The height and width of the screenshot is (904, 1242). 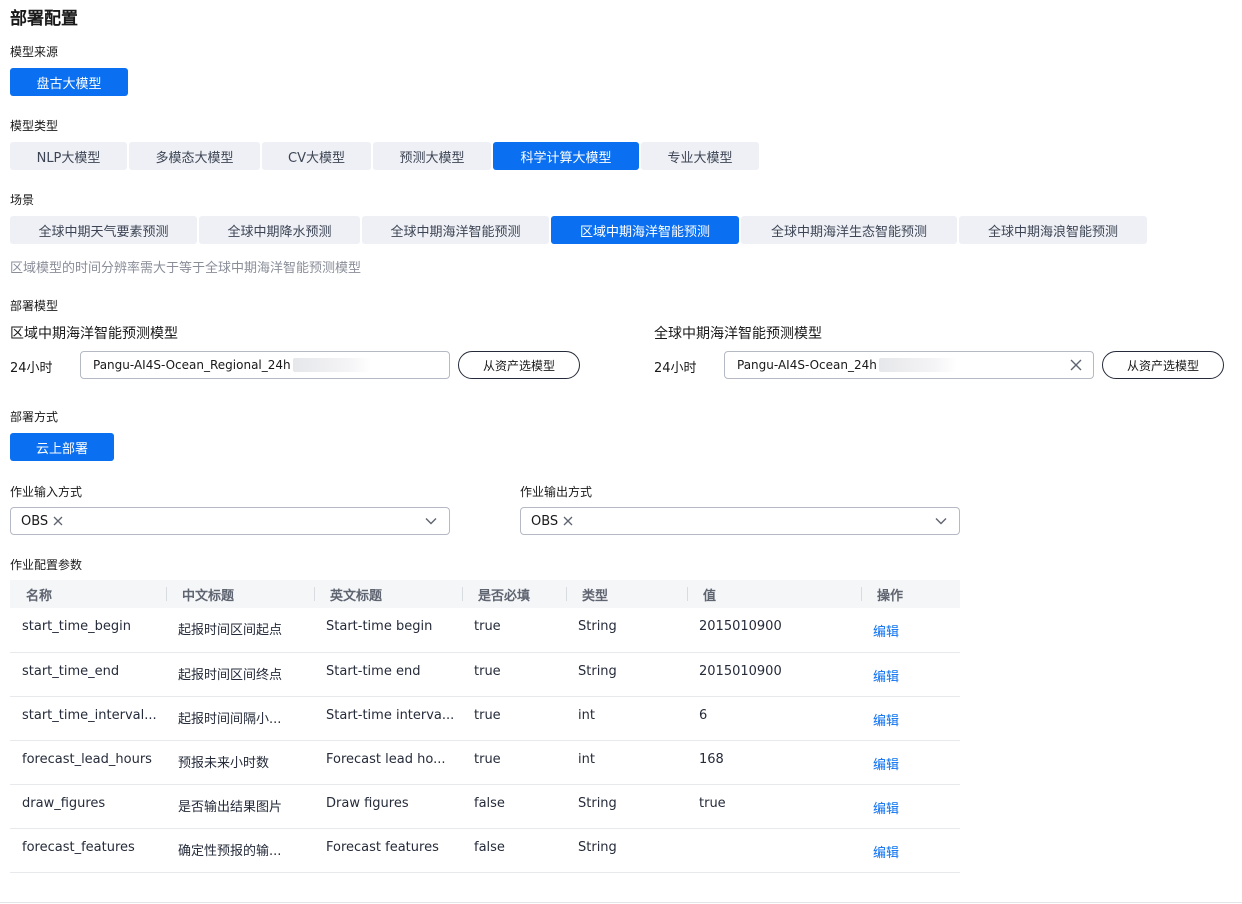 I want to click on column-header-cn-title: 中文标题, so click(x=240, y=594).